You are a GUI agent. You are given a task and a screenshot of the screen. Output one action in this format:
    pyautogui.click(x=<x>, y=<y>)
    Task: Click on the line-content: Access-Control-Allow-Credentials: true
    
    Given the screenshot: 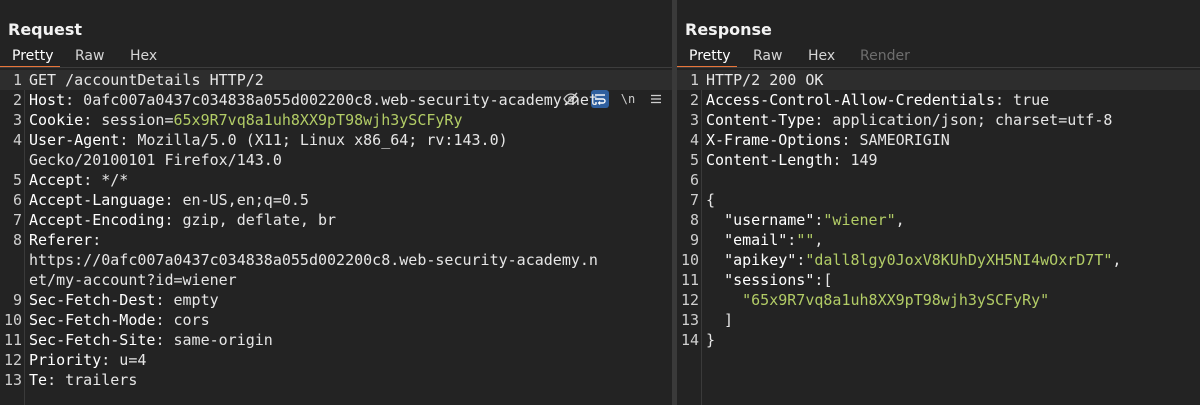 What is the action you would take?
    pyautogui.click(x=877, y=100)
    